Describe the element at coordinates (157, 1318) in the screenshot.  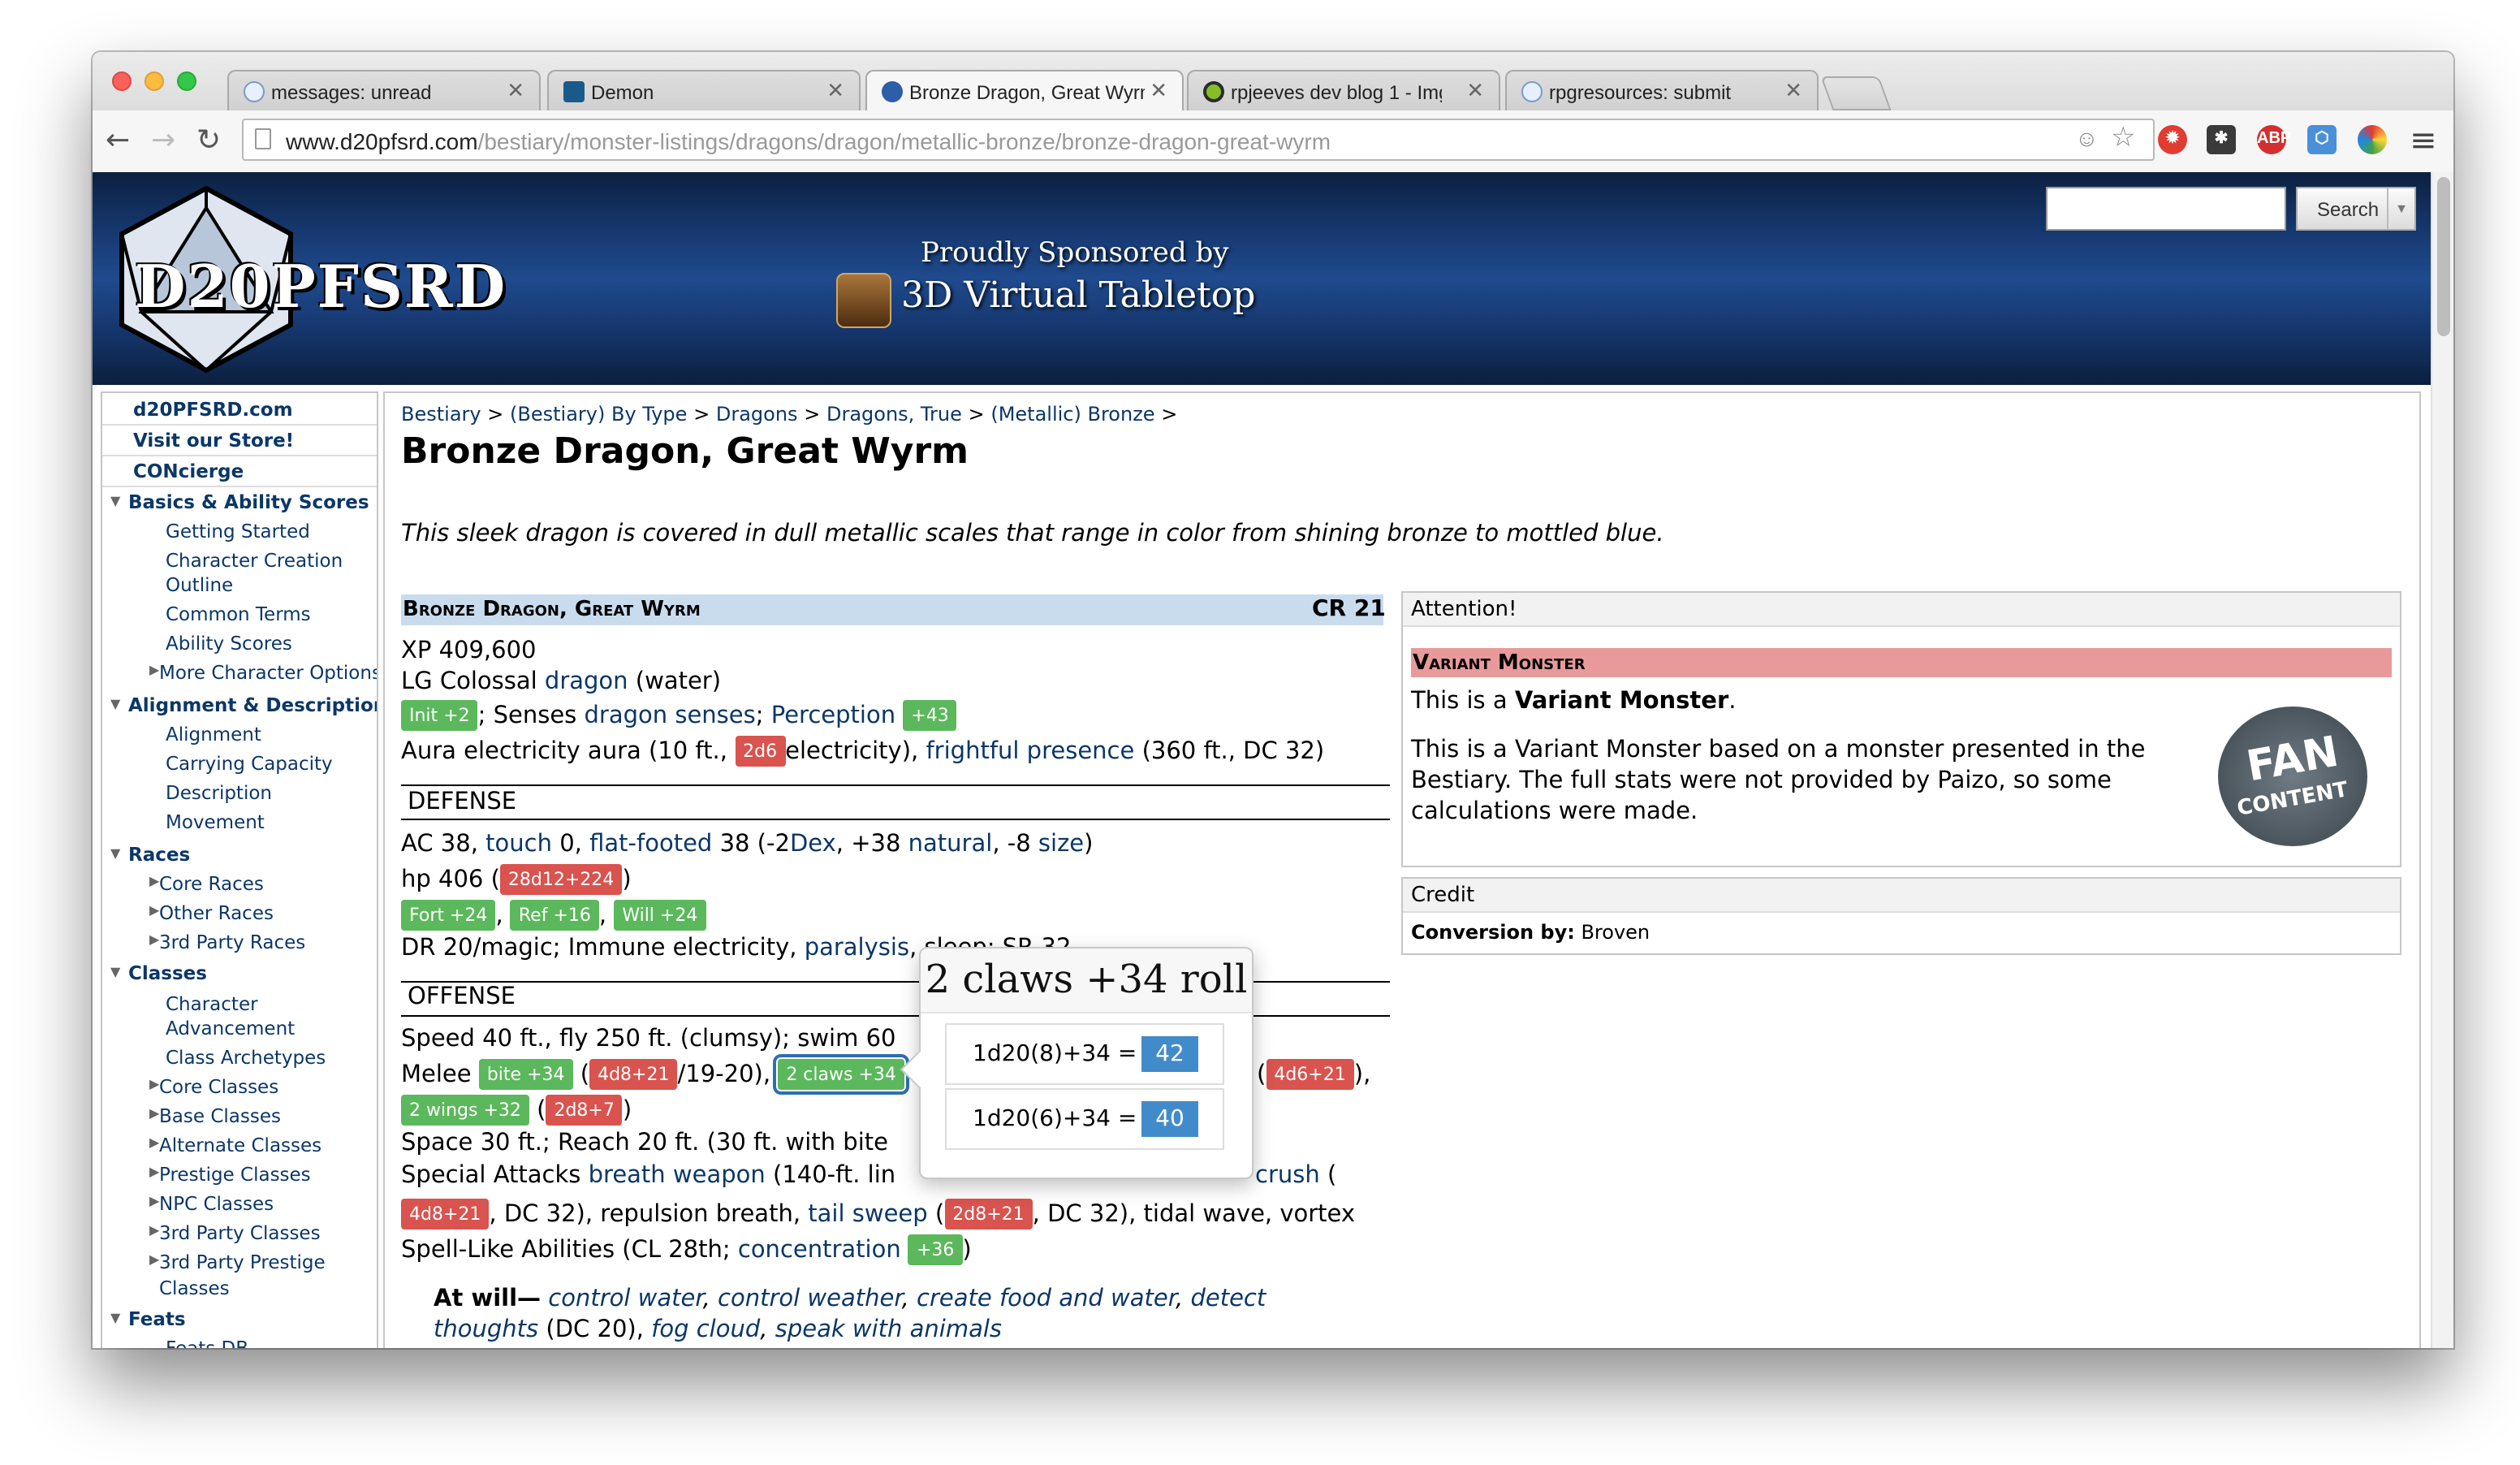
I see `sidebar-item-feats: Feats` at that location.